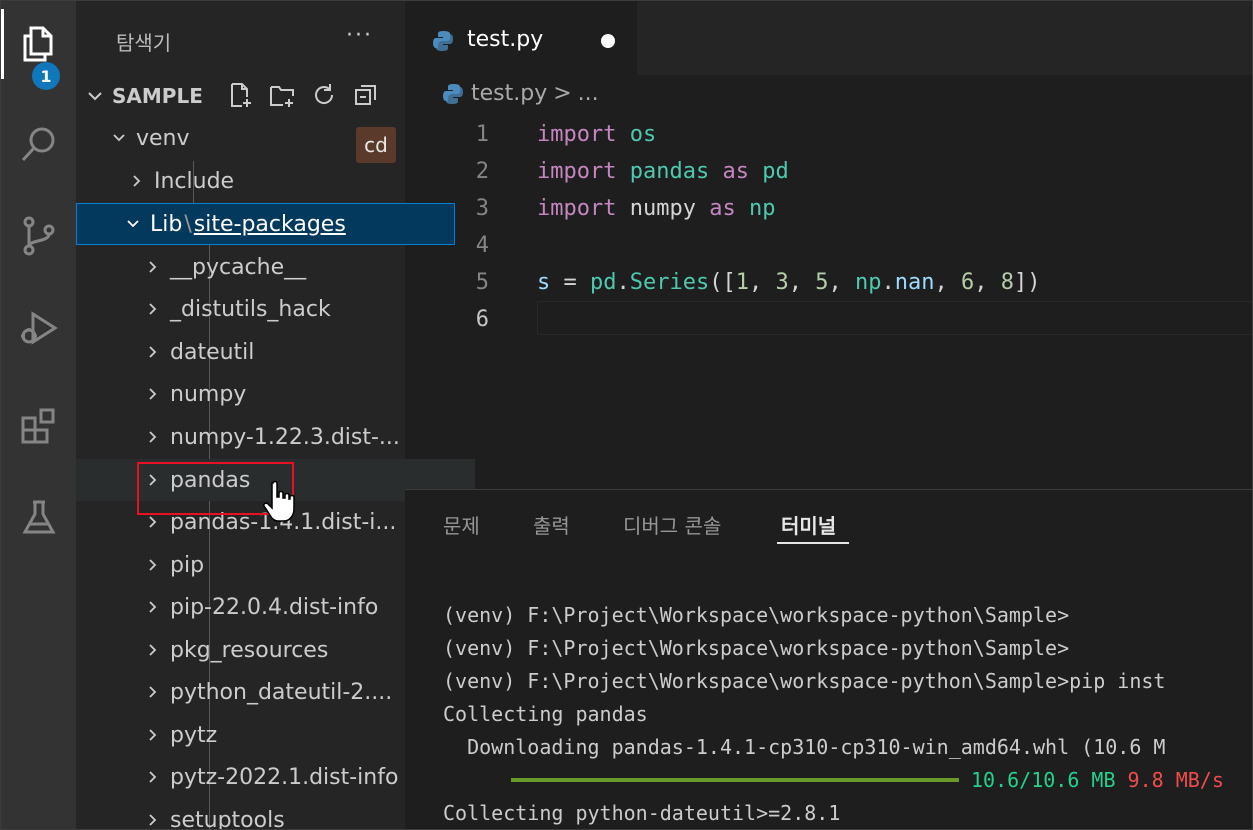 This screenshot has height=830, width=1253. What do you see at coordinates (249, 650) in the screenshot?
I see `tree-item-label: pkg_resources` at bounding box center [249, 650].